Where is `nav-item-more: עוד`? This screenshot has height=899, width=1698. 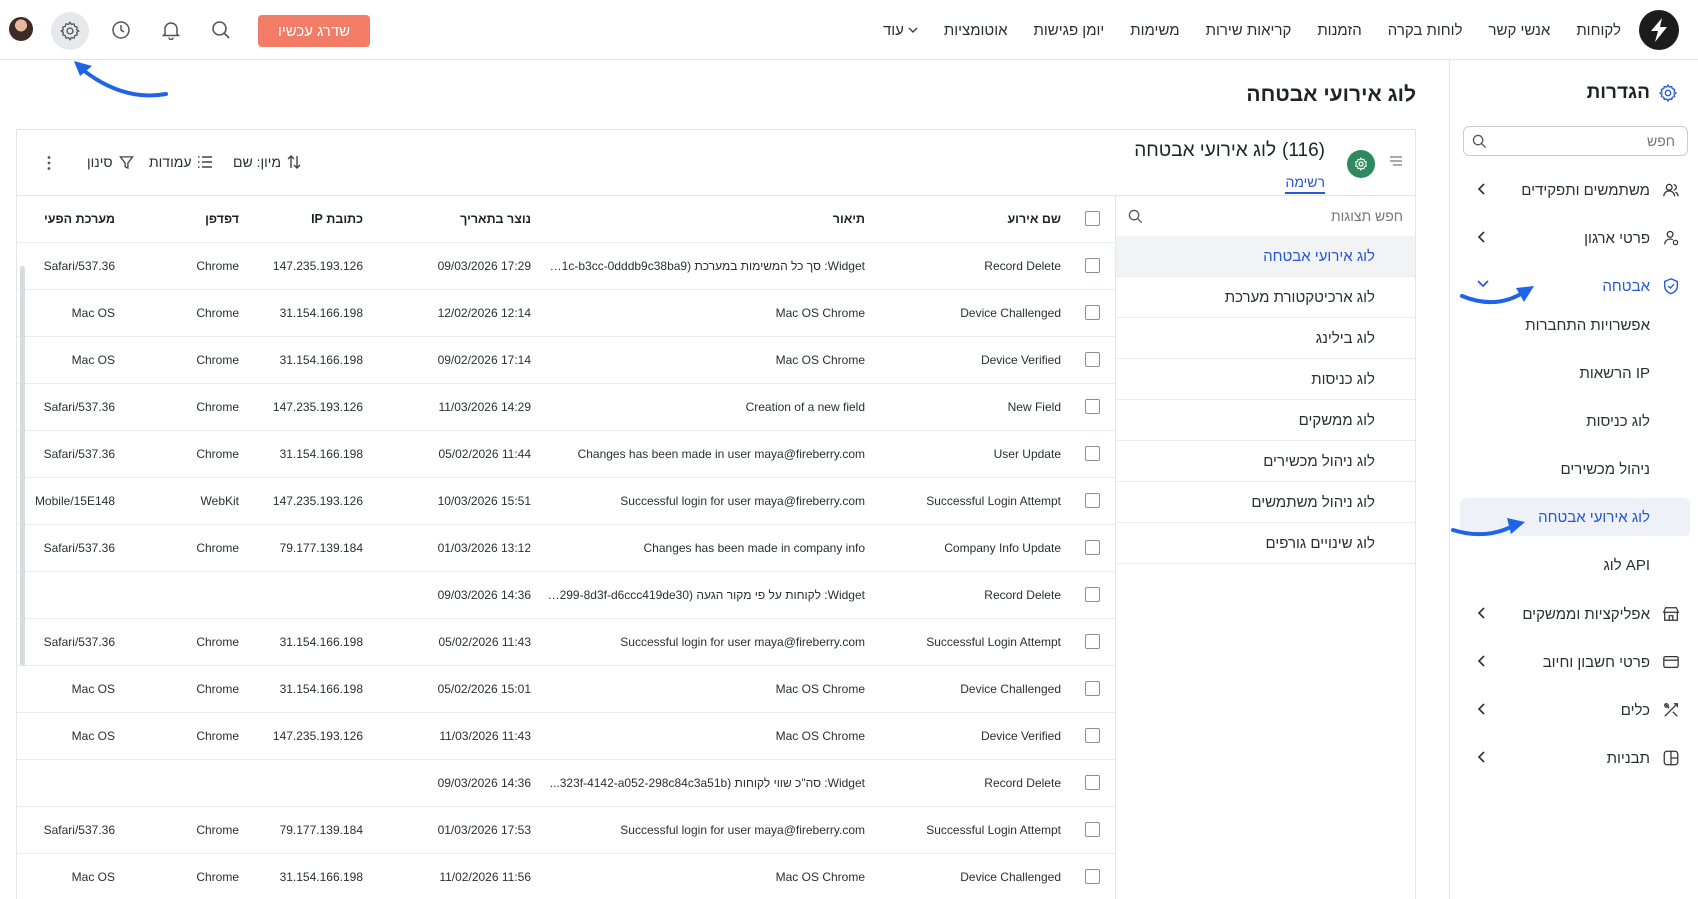
nav-item-more: עוד is located at coordinates (900, 30).